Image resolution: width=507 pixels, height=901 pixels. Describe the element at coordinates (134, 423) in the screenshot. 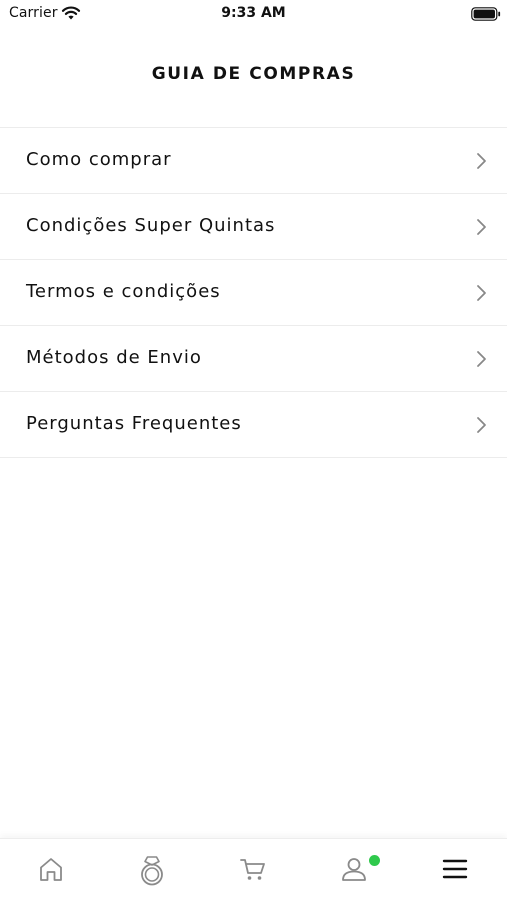

I see `menu-item-label: Perguntas Frequentes` at that location.